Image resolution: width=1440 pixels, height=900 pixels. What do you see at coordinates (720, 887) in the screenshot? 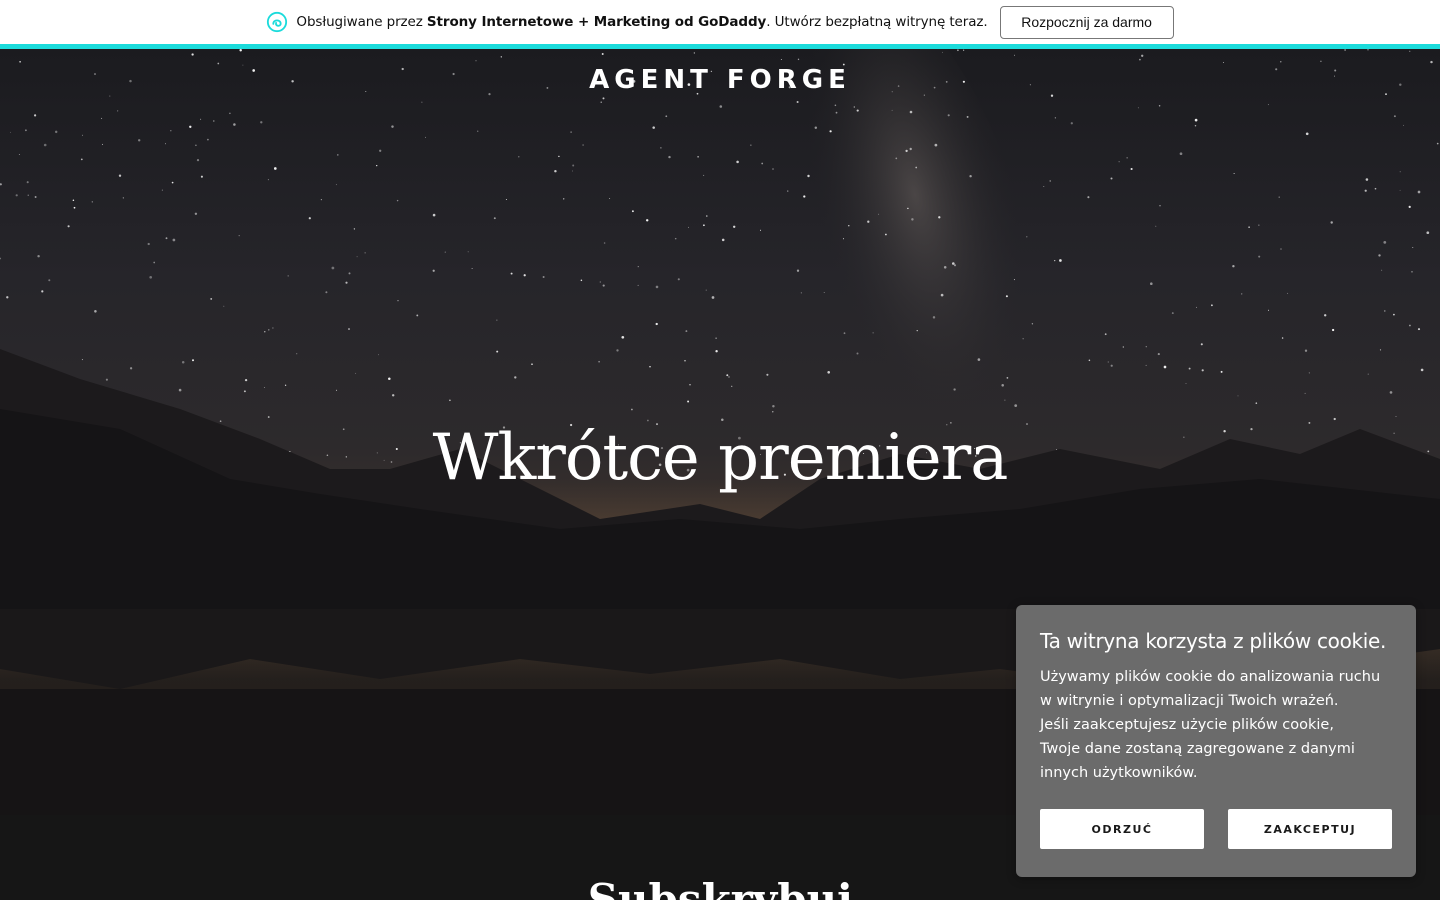
I see `subscribe-title: Subskrybuj` at bounding box center [720, 887].